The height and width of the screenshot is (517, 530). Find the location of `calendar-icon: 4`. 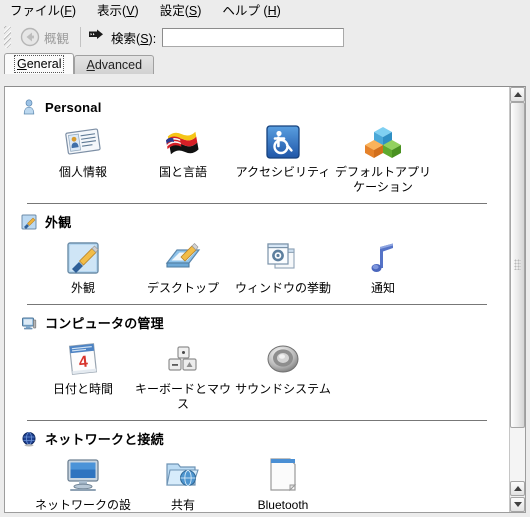

calendar-icon: 4 is located at coordinates (83, 359).